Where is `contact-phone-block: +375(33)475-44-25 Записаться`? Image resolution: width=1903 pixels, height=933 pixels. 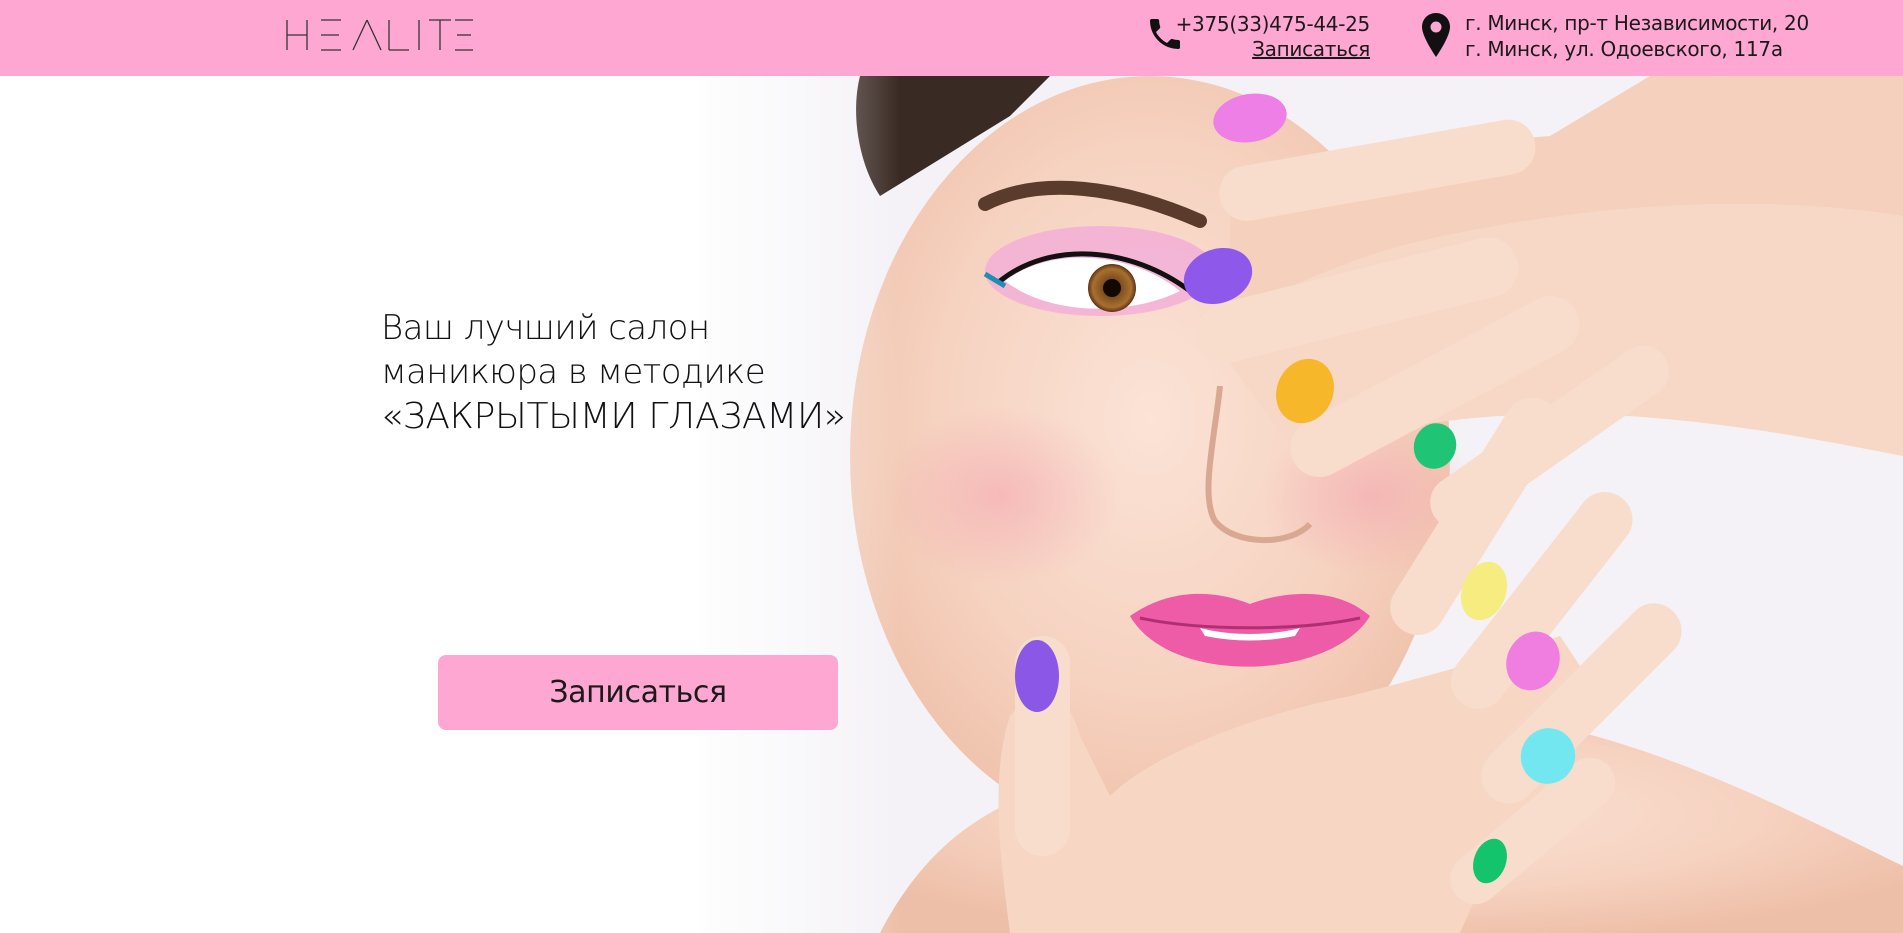 contact-phone-block: +375(33)475-44-25 Записаться is located at coordinates (1265, 37).